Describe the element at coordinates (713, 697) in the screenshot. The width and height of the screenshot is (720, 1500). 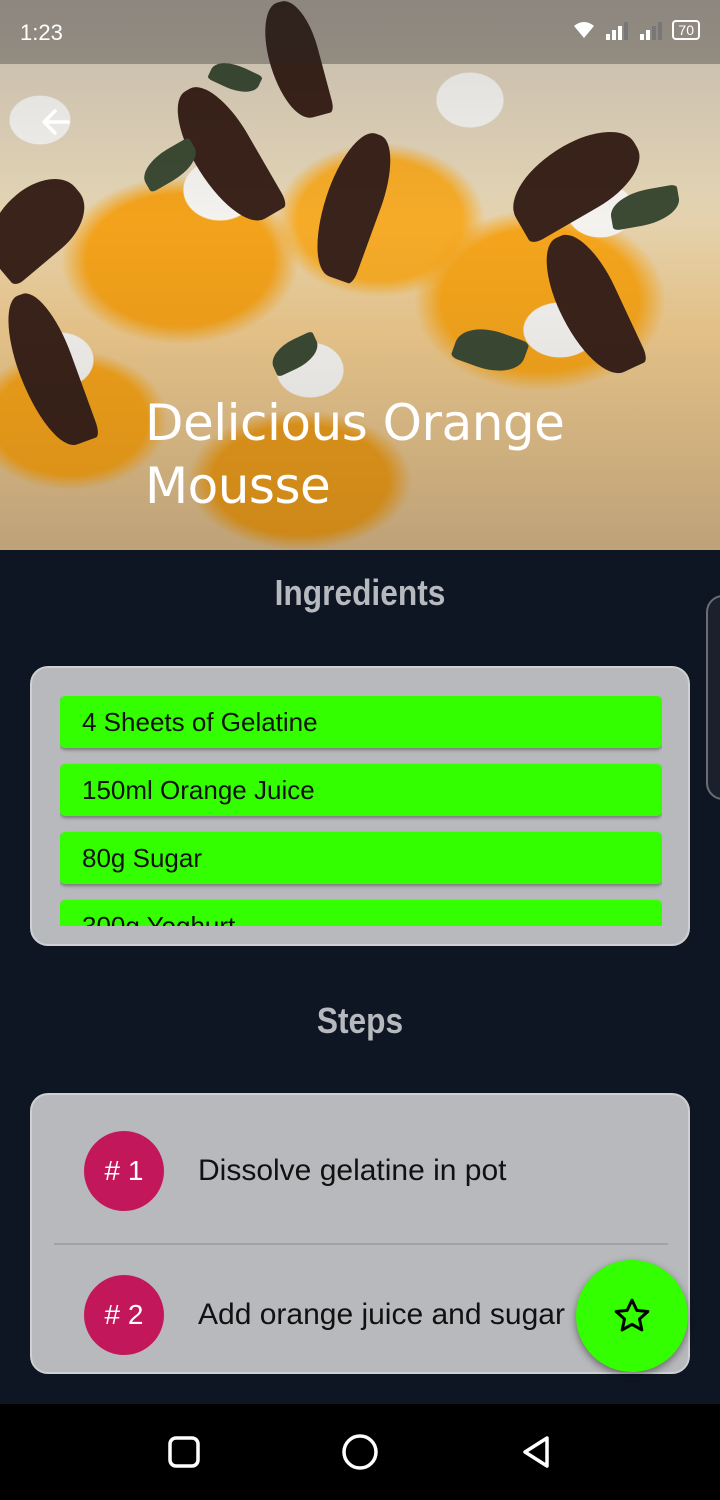
I see `side-drawer-handle` at that location.